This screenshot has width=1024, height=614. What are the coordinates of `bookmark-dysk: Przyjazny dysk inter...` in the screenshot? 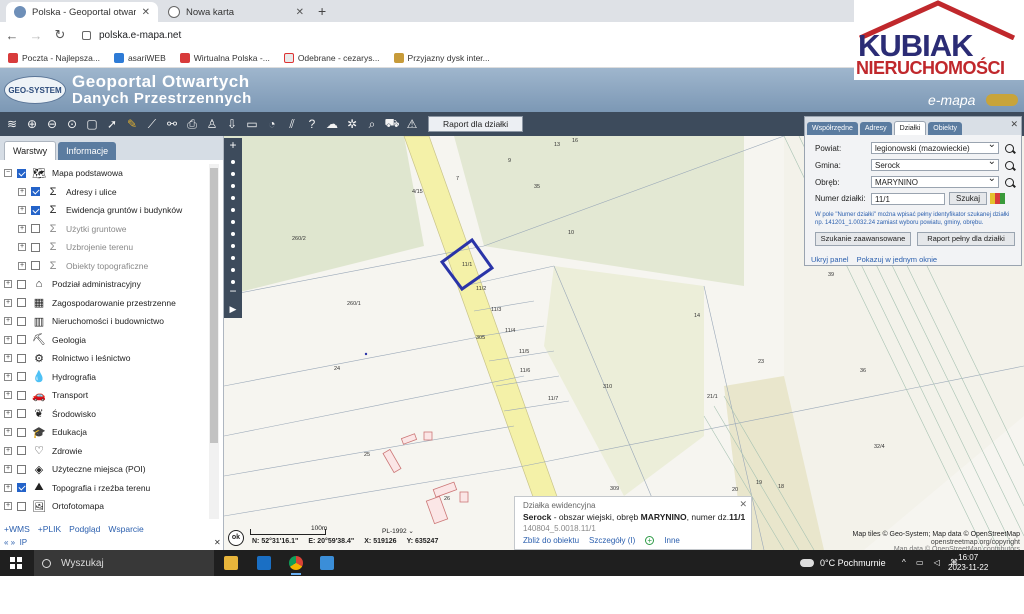 It's located at (441, 57).